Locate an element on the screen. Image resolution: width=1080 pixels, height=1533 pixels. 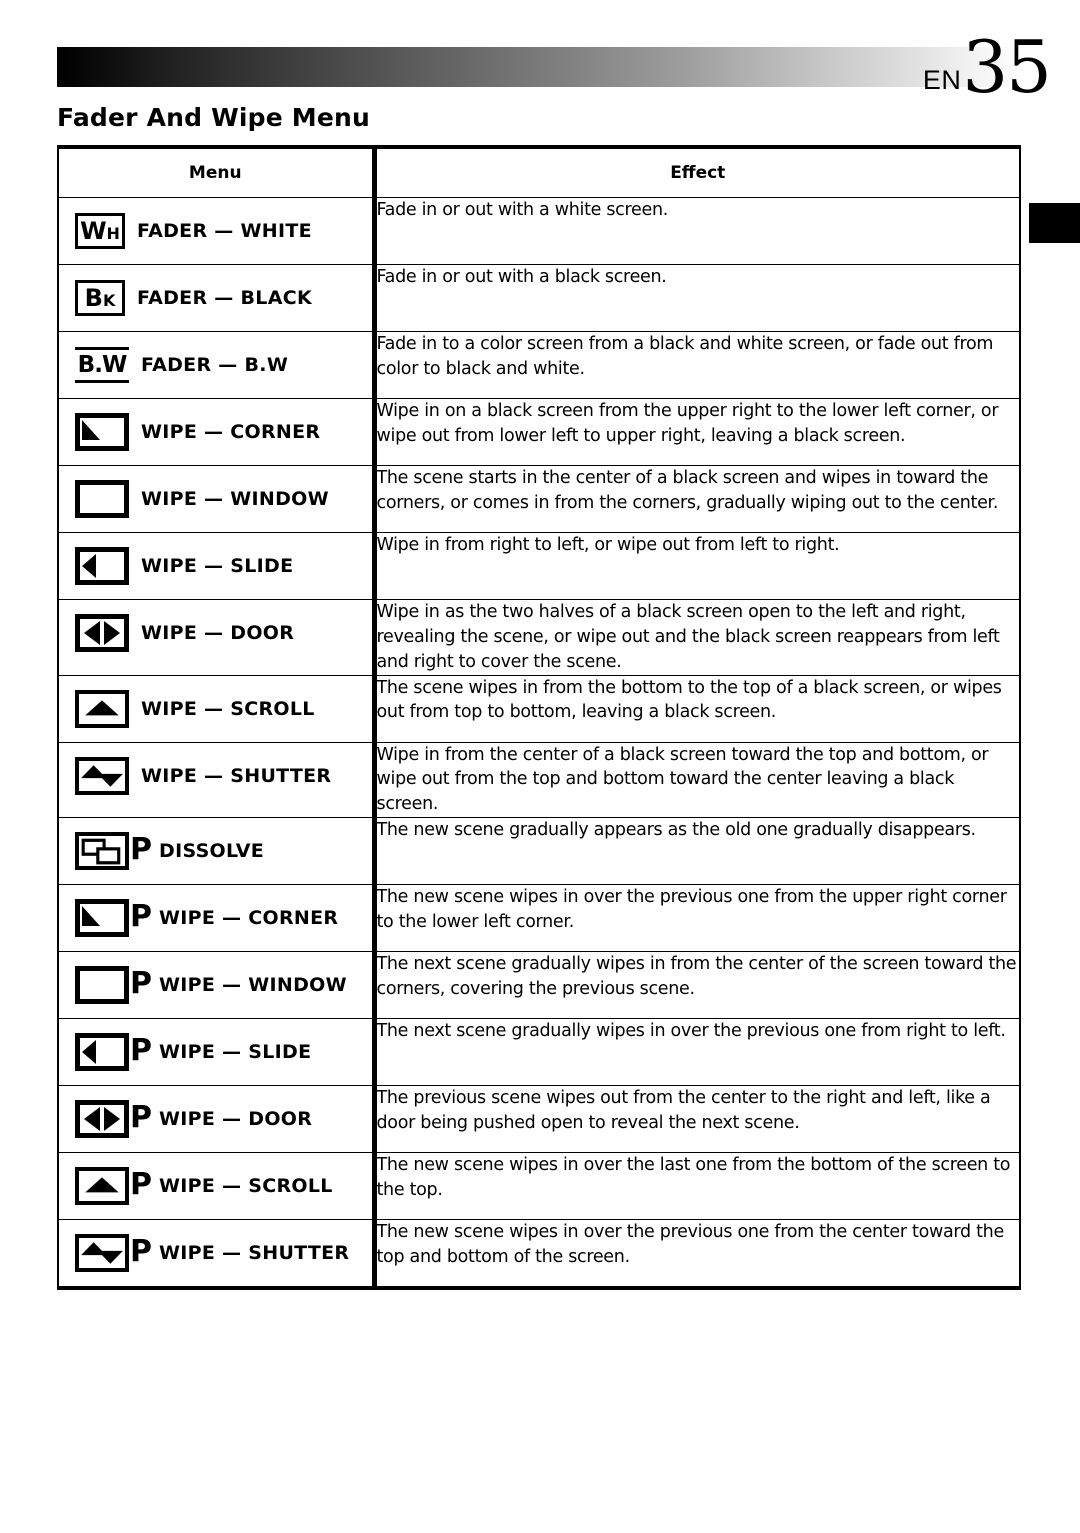
menu-cell: P WIPE — DOOR is located at coordinates (217, 1119).